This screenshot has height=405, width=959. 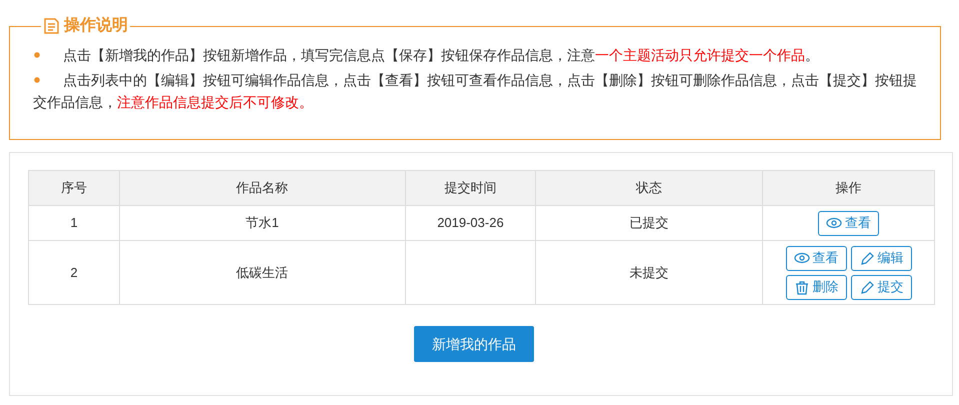 I want to click on document-icon, so click(x=51, y=26).